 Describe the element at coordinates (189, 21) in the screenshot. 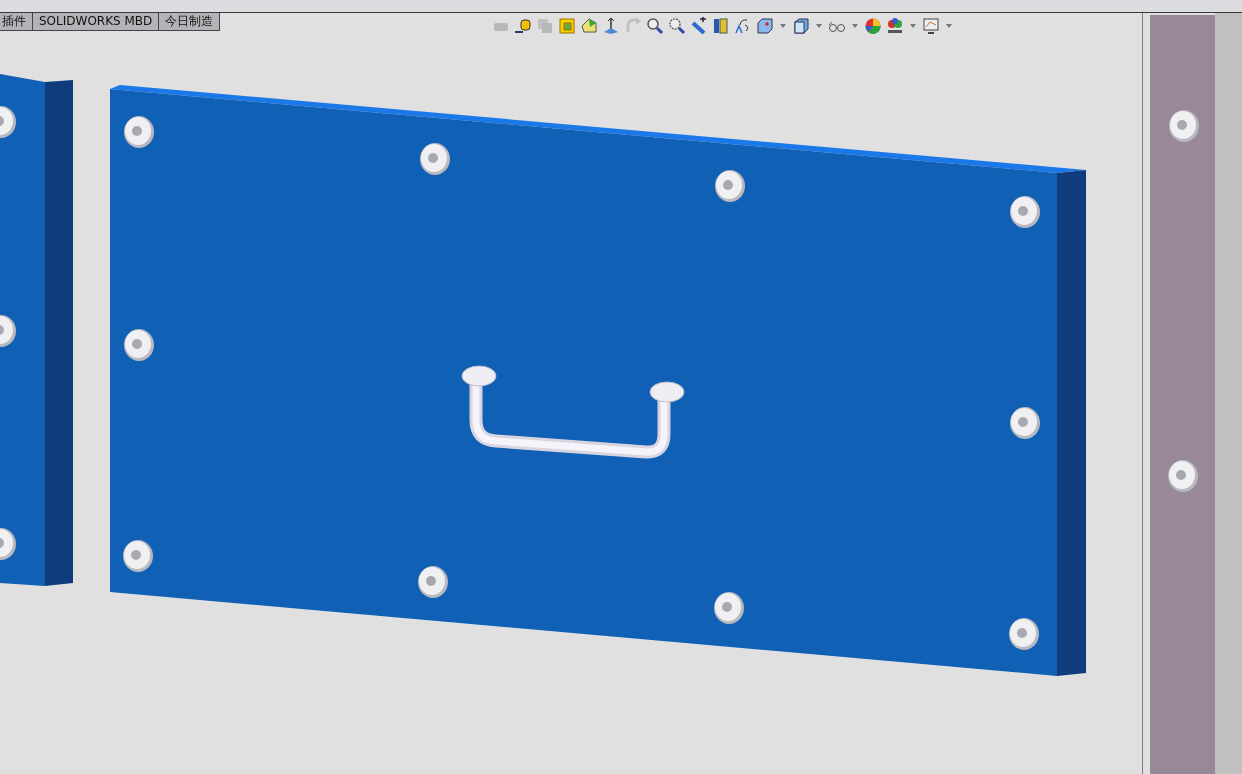

I see `ribbon-tab: 今日制造` at that location.